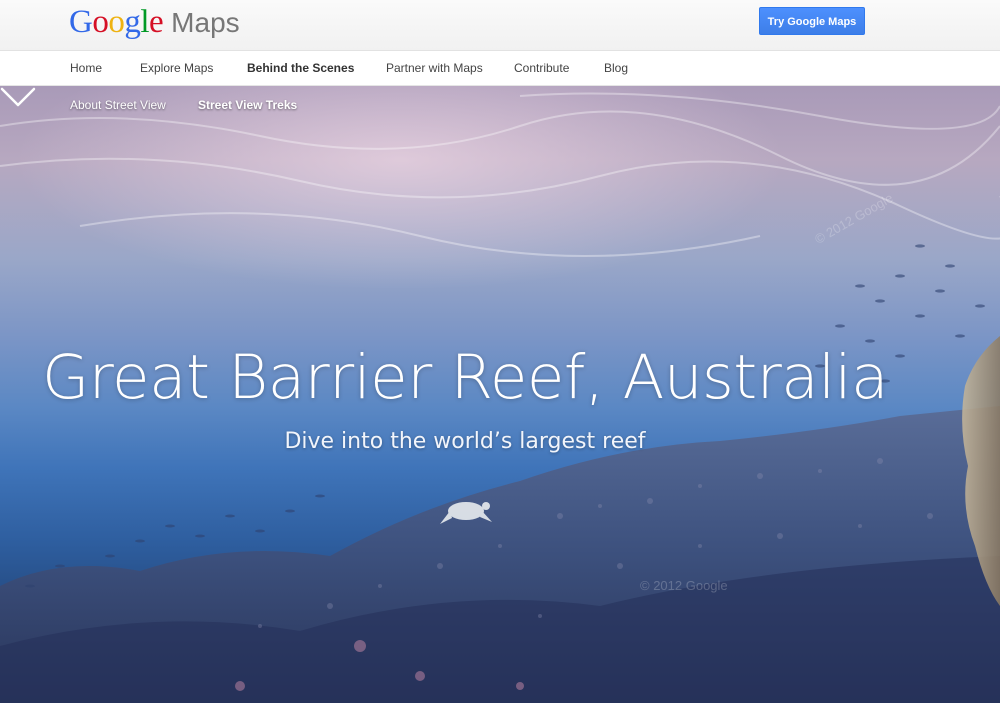 The image size is (1000, 703). Describe the element at coordinates (300, 68) in the screenshot. I see `nav-item-behind-the-scenes: Behind the Scenes` at that location.